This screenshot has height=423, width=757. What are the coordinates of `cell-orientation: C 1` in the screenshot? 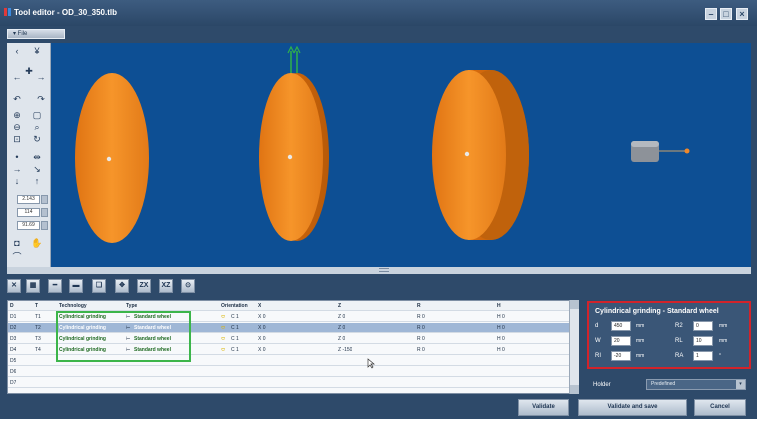 It's located at (235, 350).